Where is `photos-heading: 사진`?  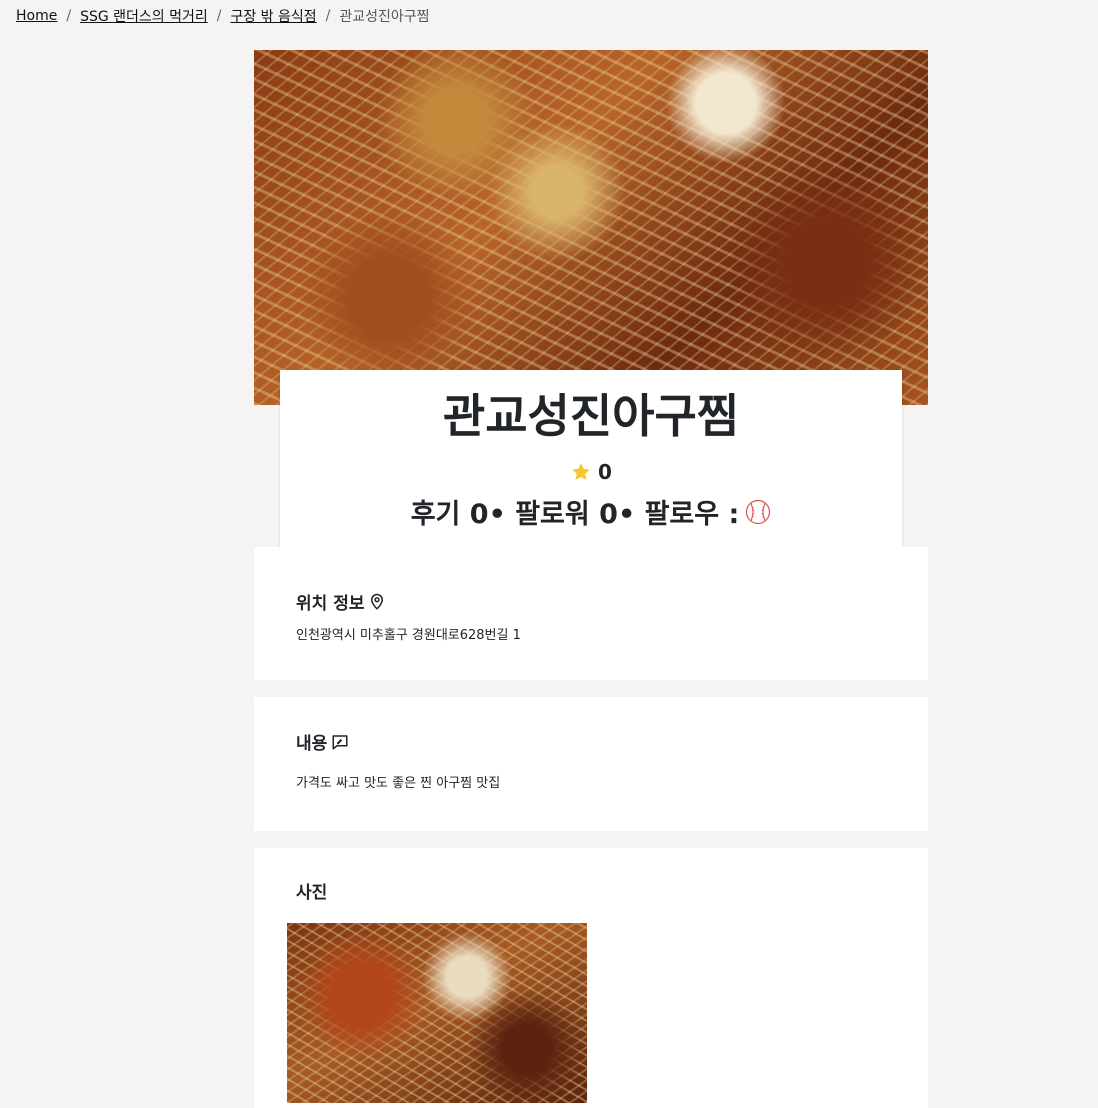
photos-heading: 사진 is located at coordinates (591, 890).